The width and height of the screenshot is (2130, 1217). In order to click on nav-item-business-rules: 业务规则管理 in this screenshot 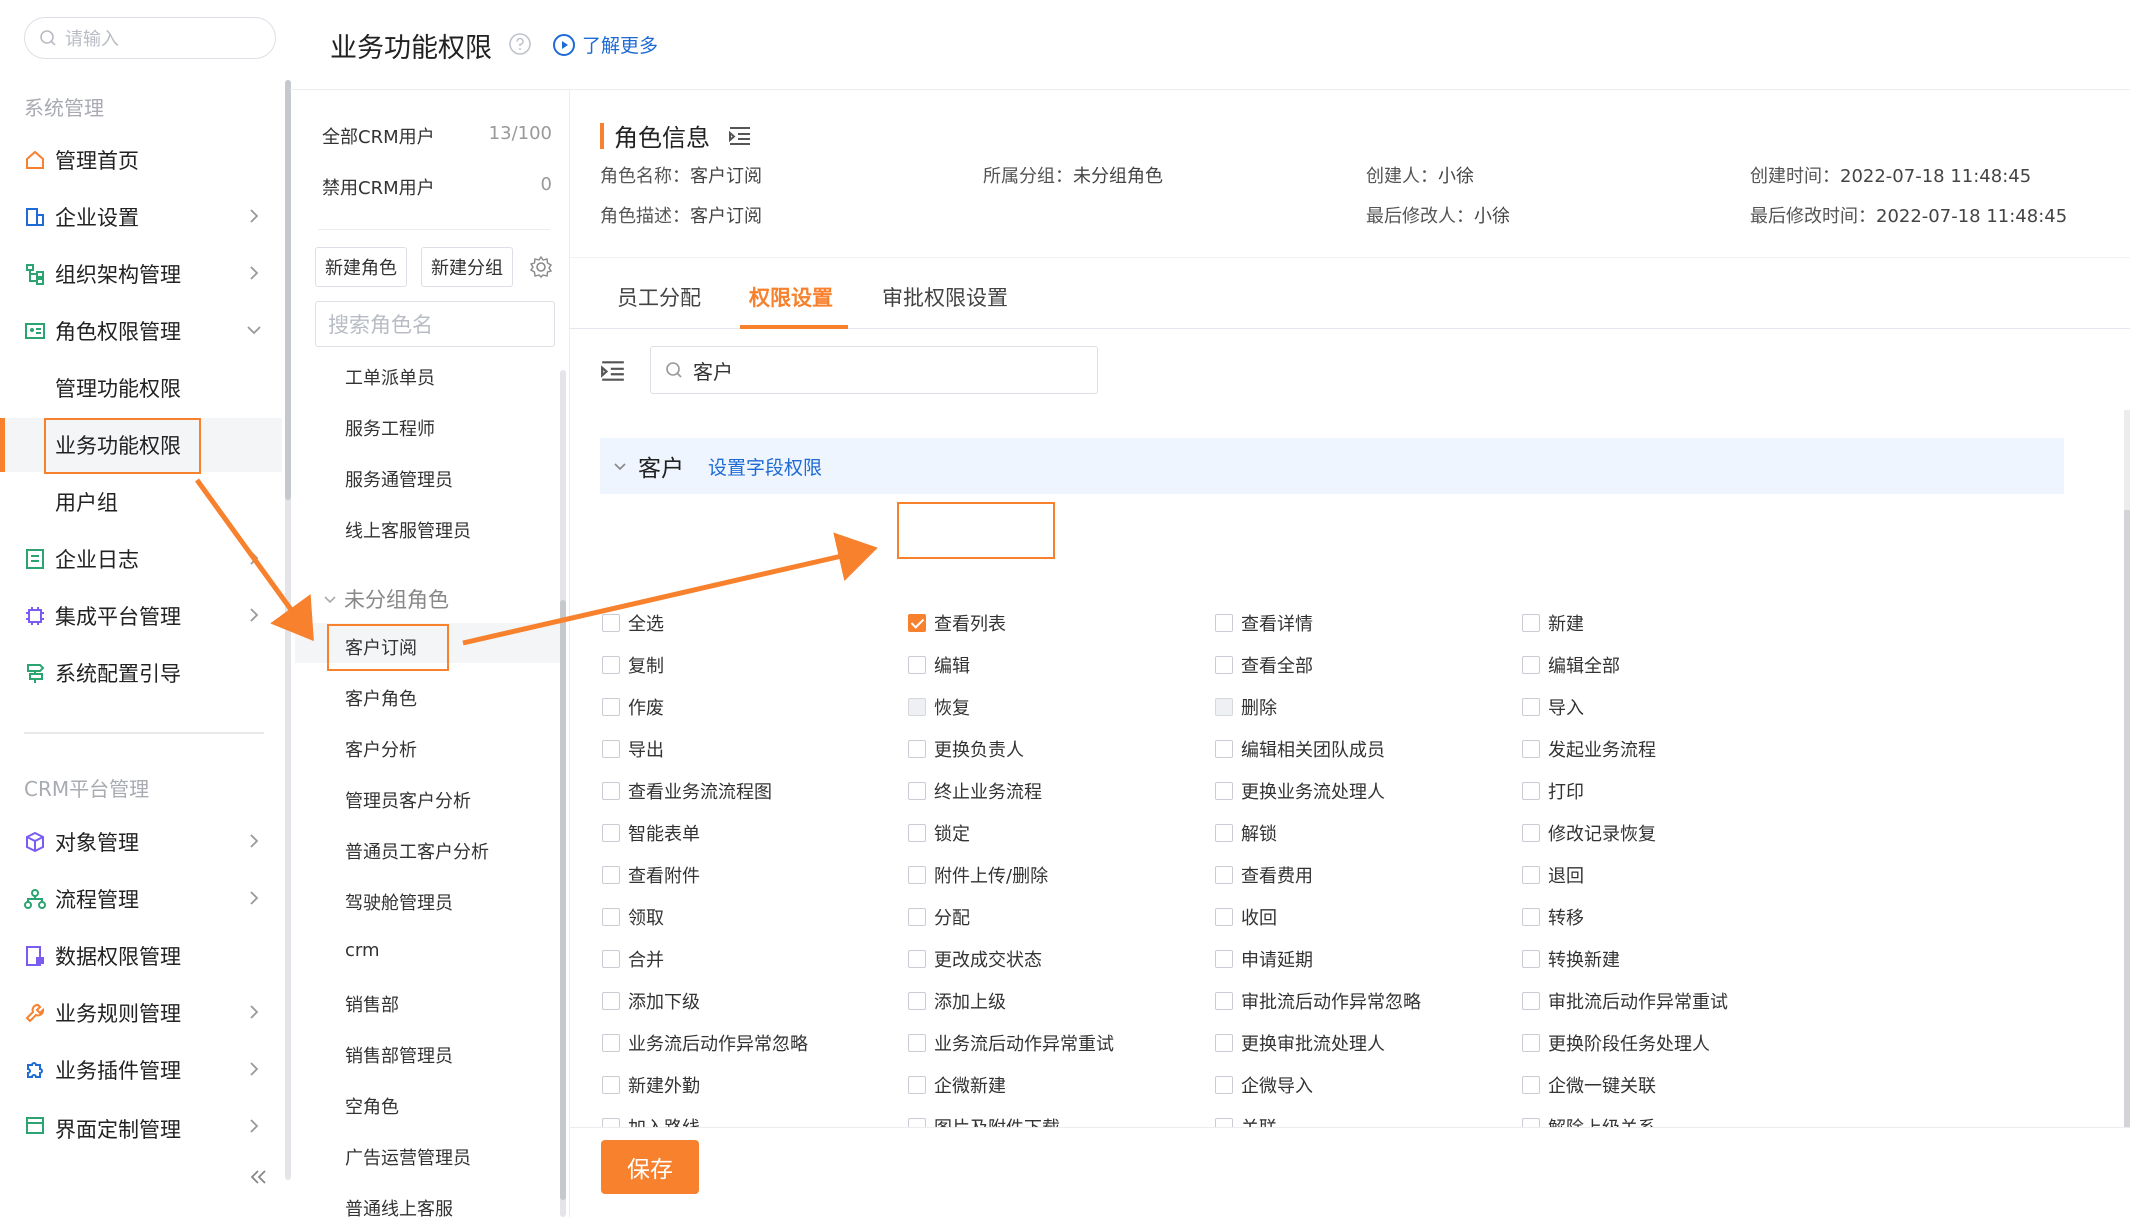, I will do `click(141, 1013)`.